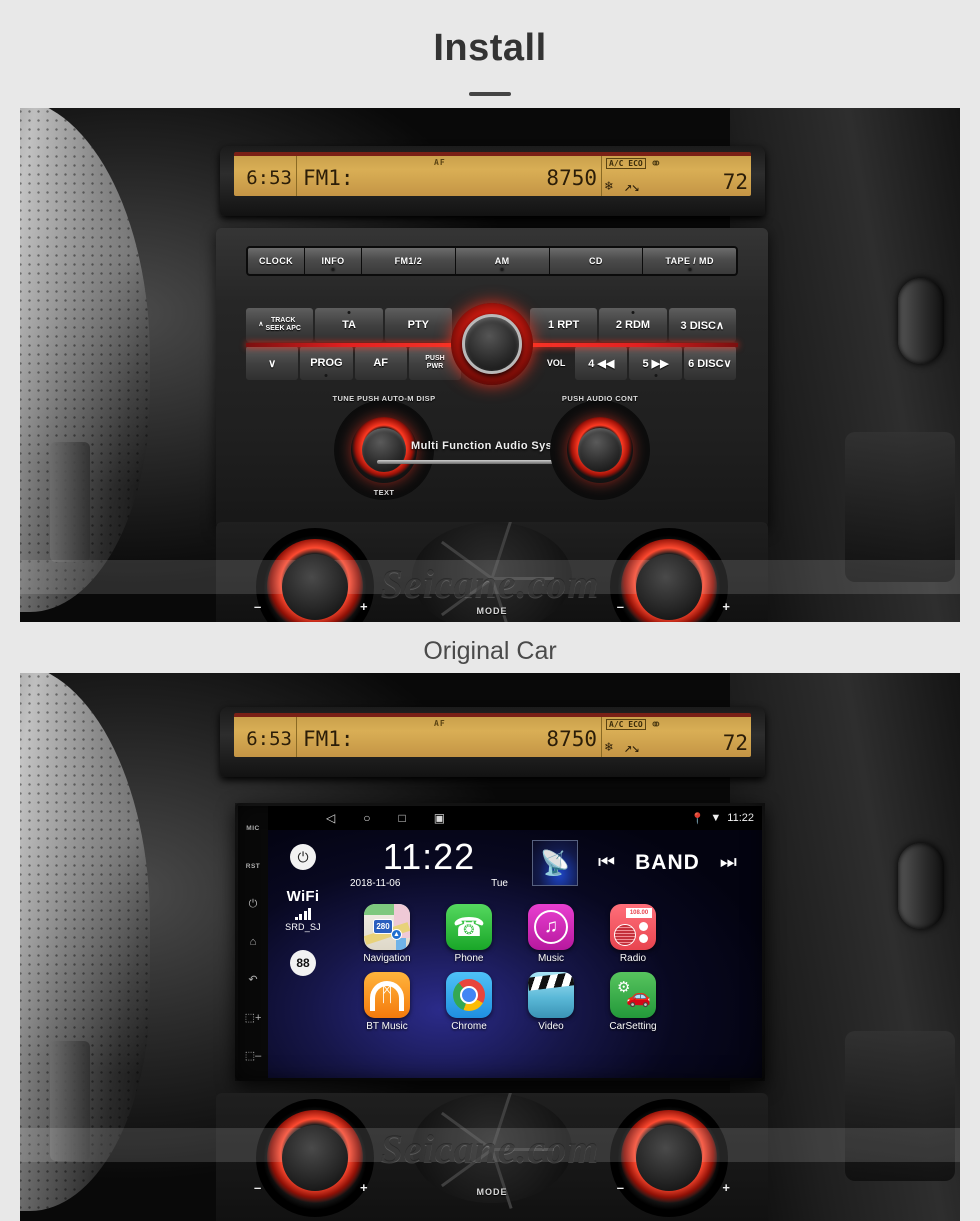 The width and height of the screenshot is (980, 1221). Describe the element at coordinates (384, 492) in the screenshot. I see `tune-knob-text-label: TEXT` at that location.